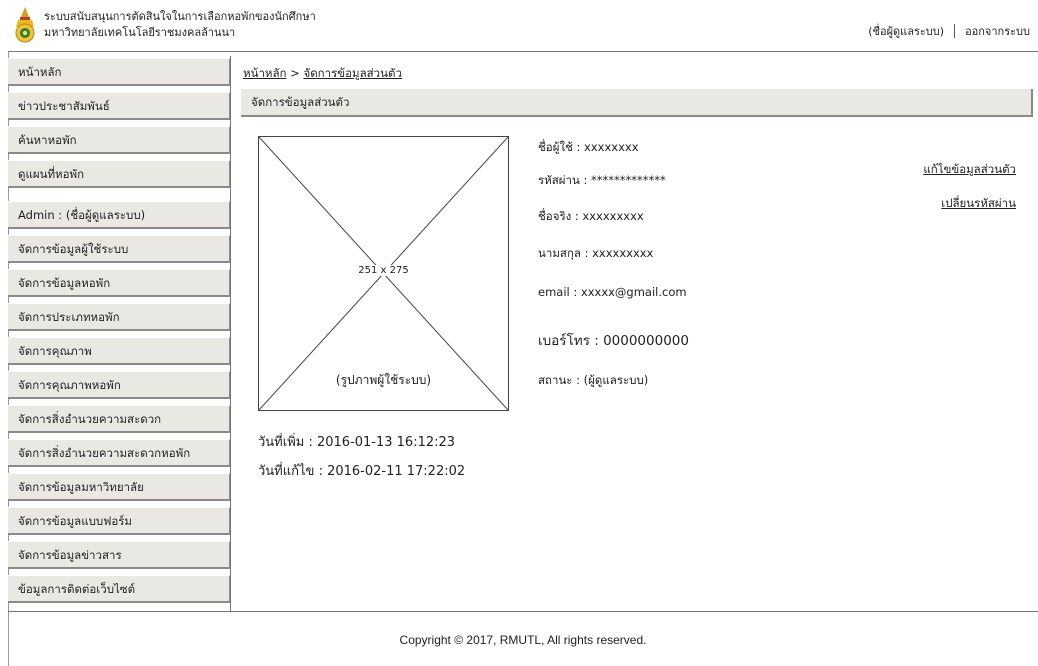 The image size is (1038, 666). What do you see at coordinates (119, 555) in the screenshot?
I see `sidebar-item-manage-announcements: จัดการข้อมูลข่าวสาร` at bounding box center [119, 555].